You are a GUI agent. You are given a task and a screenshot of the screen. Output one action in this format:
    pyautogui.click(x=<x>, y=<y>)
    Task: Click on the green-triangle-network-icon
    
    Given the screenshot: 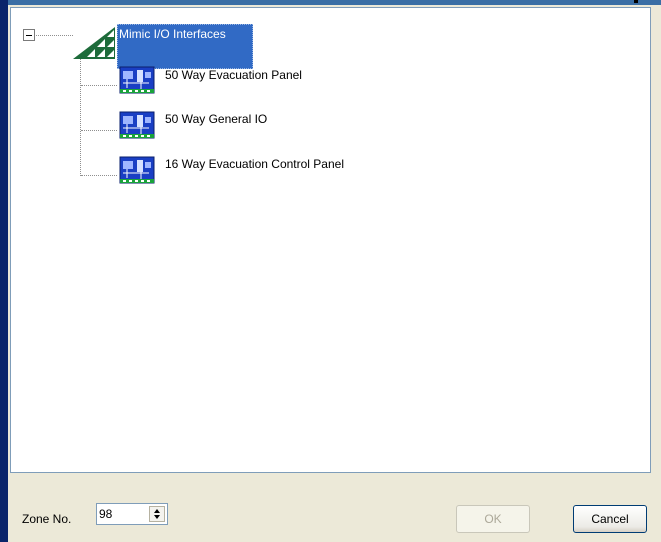 What is the action you would take?
    pyautogui.click(x=94, y=43)
    